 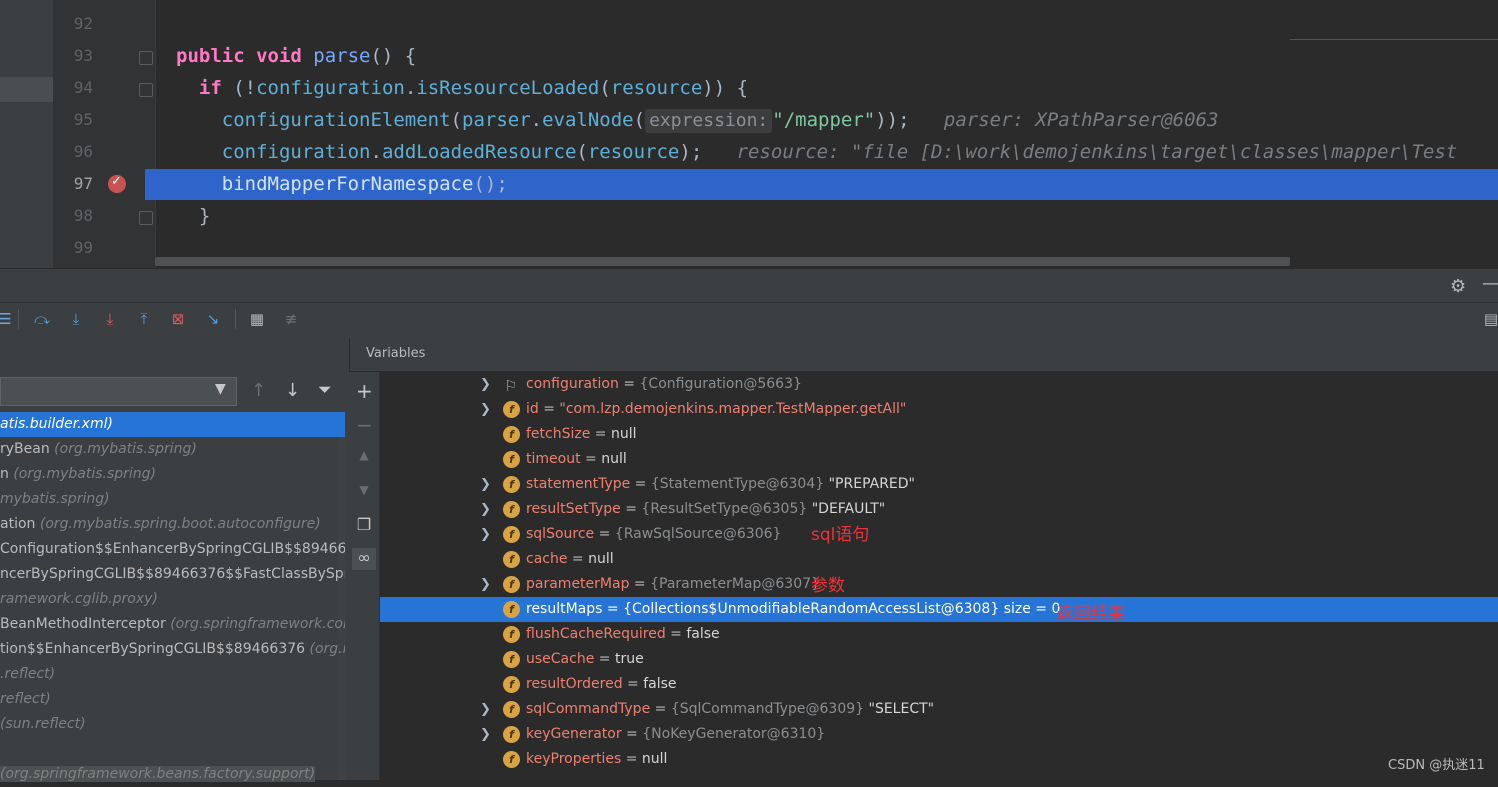 I want to click on remove-watch-icon: −, so click(x=364, y=425).